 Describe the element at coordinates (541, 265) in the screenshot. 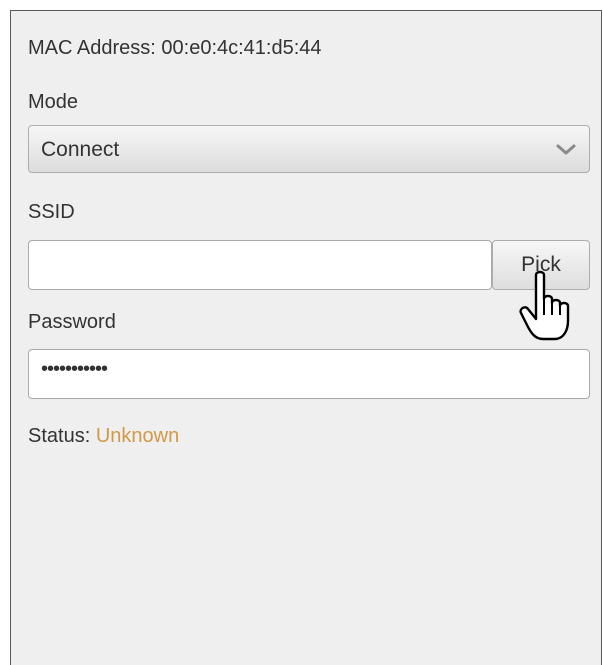

I see `pick-button: Pick` at that location.